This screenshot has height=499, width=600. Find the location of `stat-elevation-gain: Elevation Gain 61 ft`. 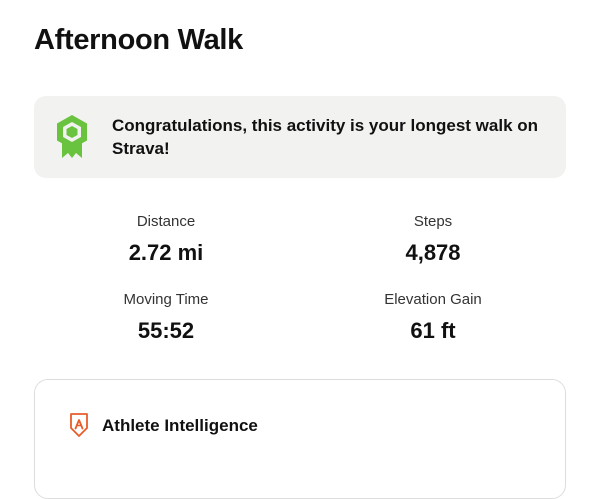

stat-elevation-gain: Elevation Gain 61 ft is located at coordinates (433, 318).